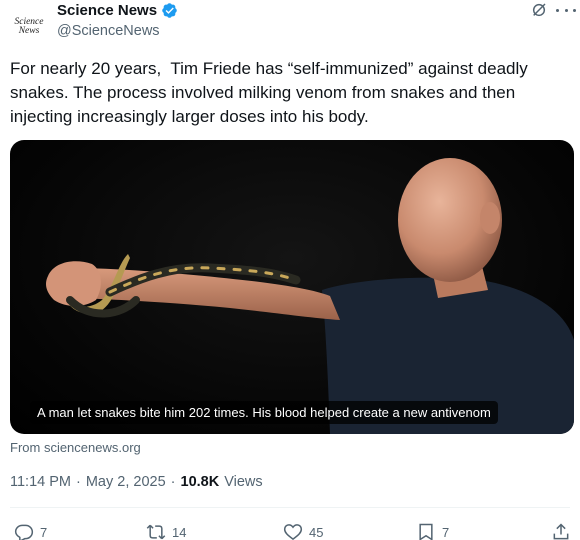  What do you see at coordinates (29, 31) in the screenshot?
I see `avatar-text-line2: News` at bounding box center [29, 31].